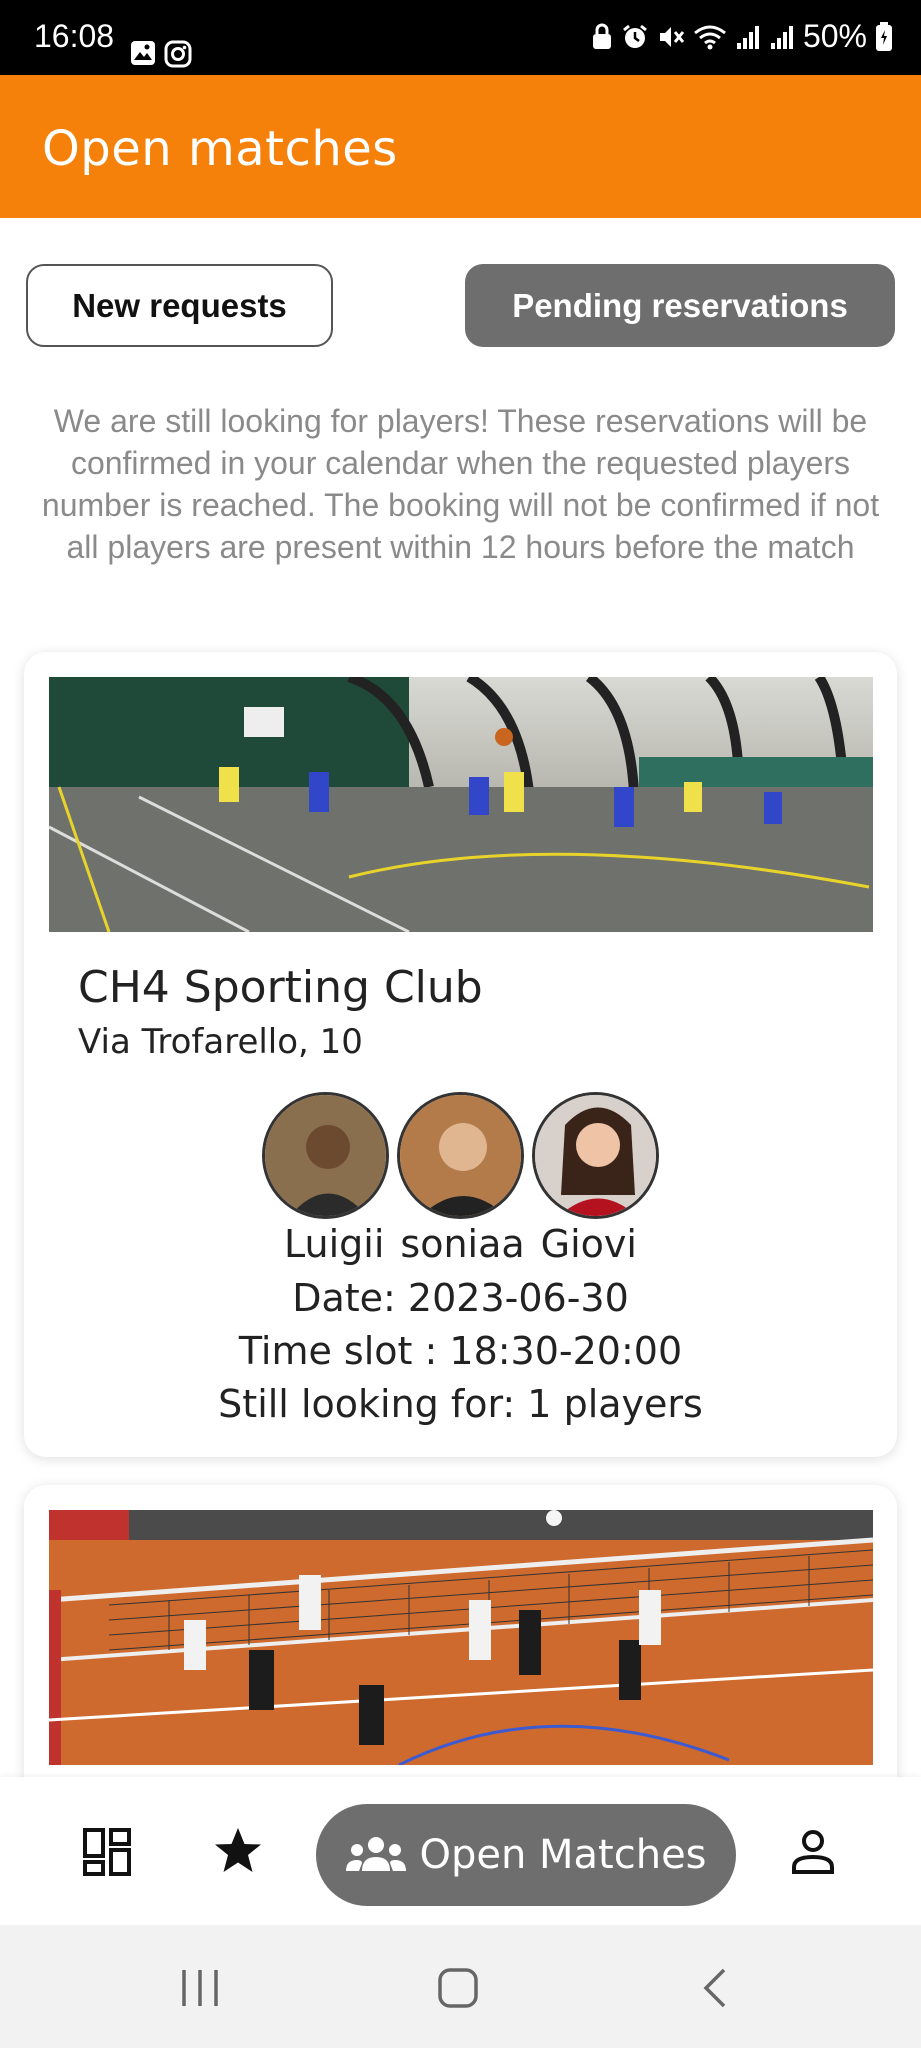 The width and height of the screenshot is (921, 2048). I want to click on lock-icon, so click(601, 36).